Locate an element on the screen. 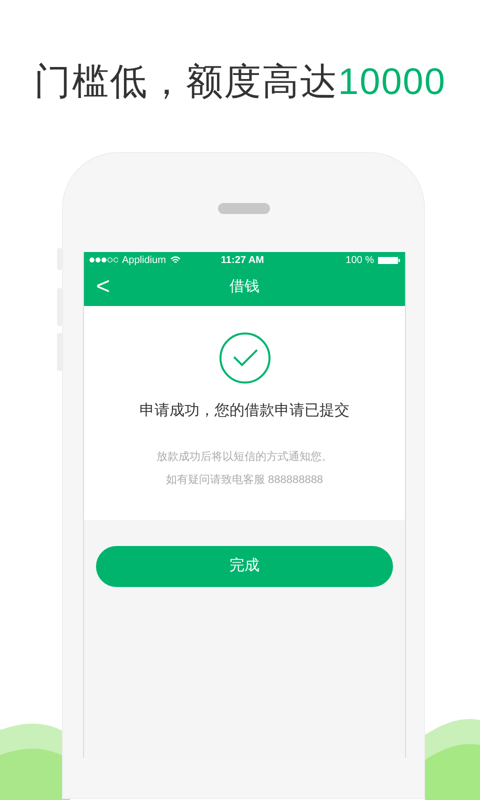  headline: 门槛低，额度高达10000 is located at coordinates (240, 82).